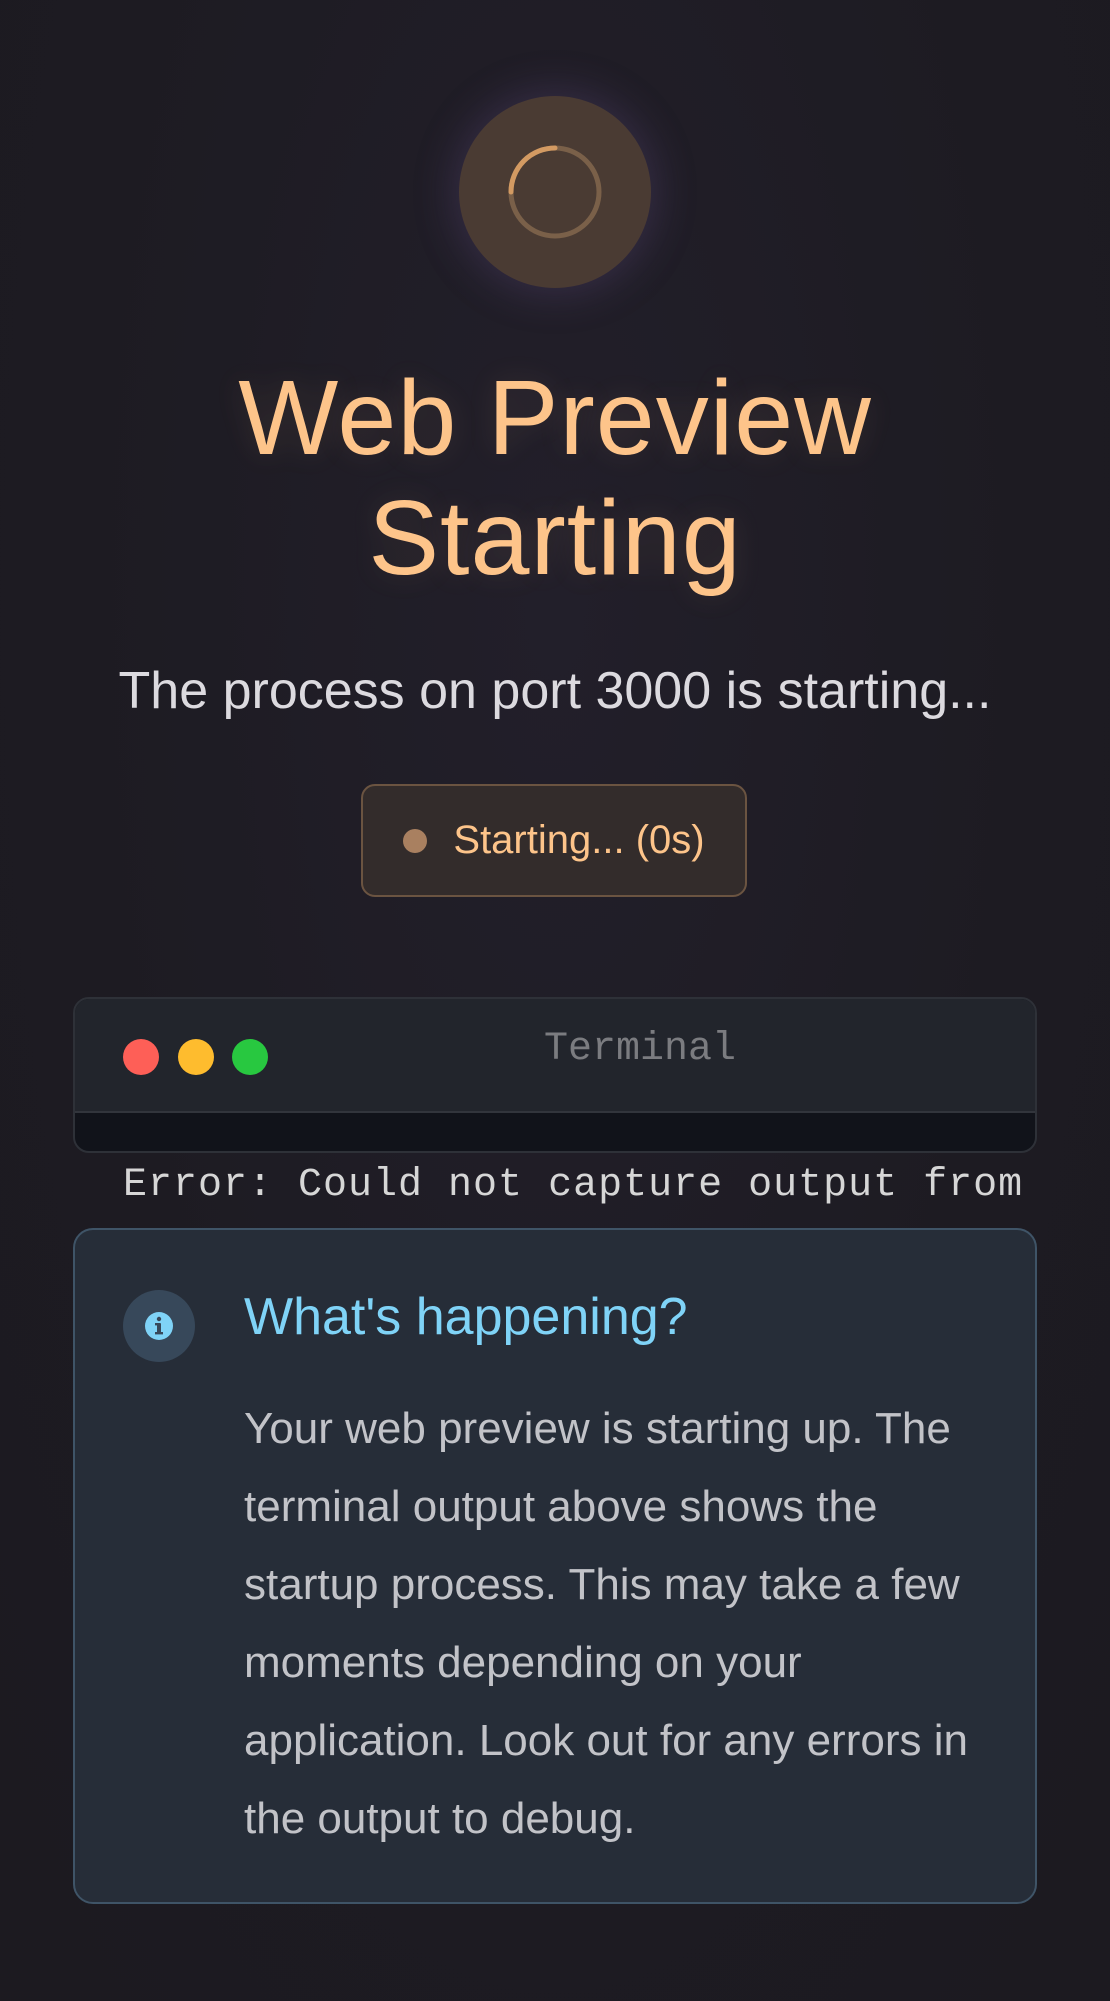  I want to click on terminal-header: Terminal, so click(555, 1056).